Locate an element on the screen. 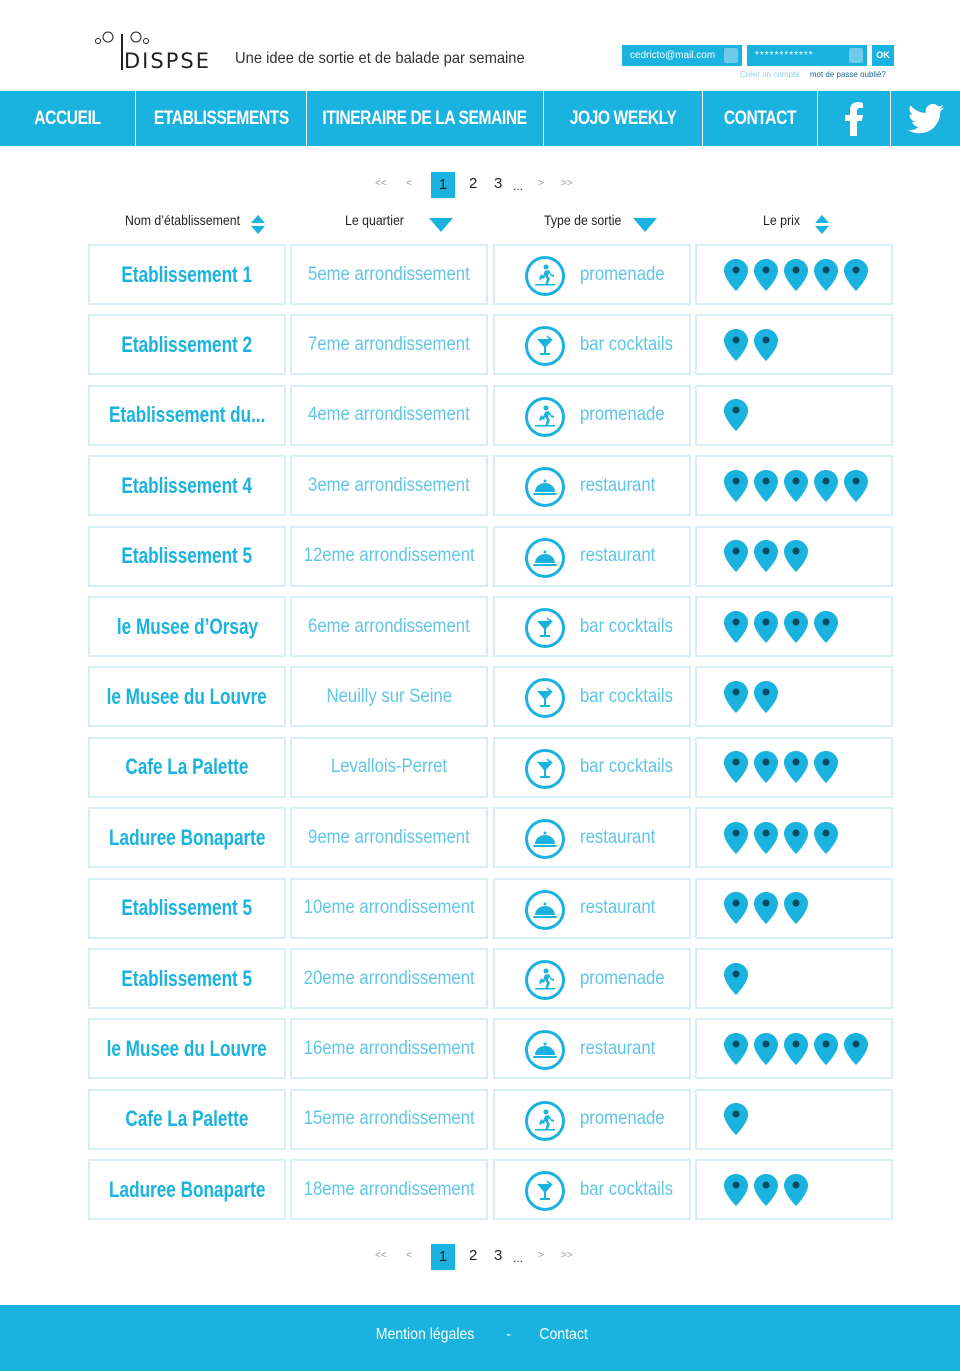  nav-contact: CONTACT is located at coordinates (760, 118).